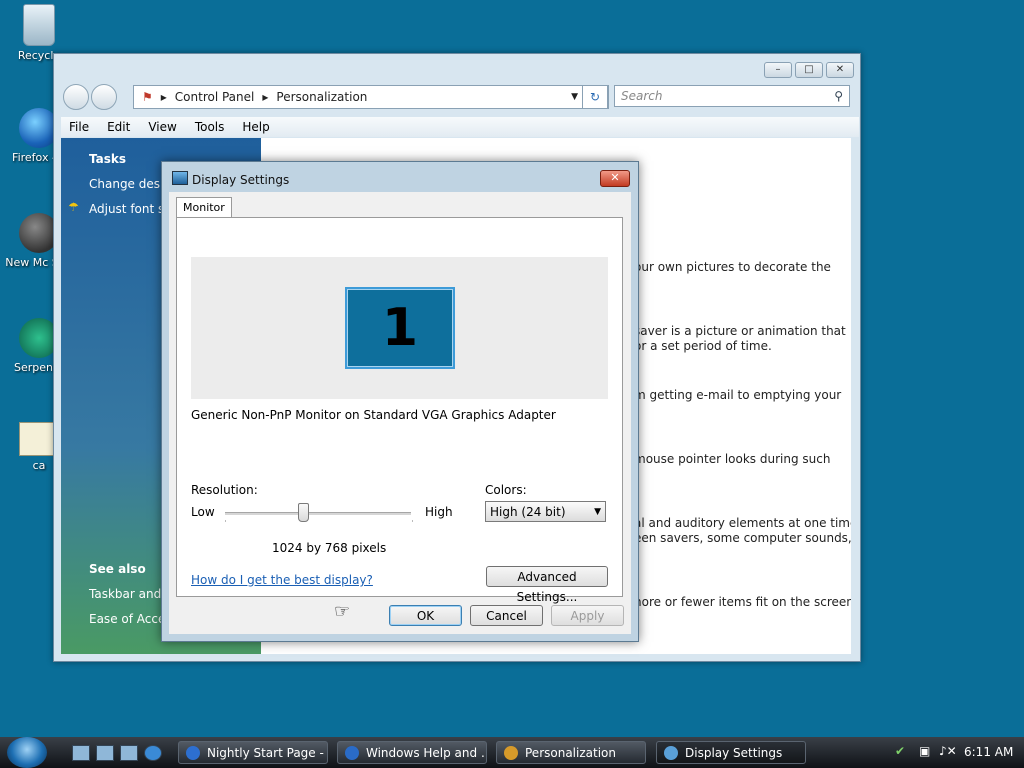 The height and width of the screenshot is (768, 1024). What do you see at coordinates (948, 751) in the screenshot?
I see `volume-muted-icon: ♪✕` at bounding box center [948, 751].